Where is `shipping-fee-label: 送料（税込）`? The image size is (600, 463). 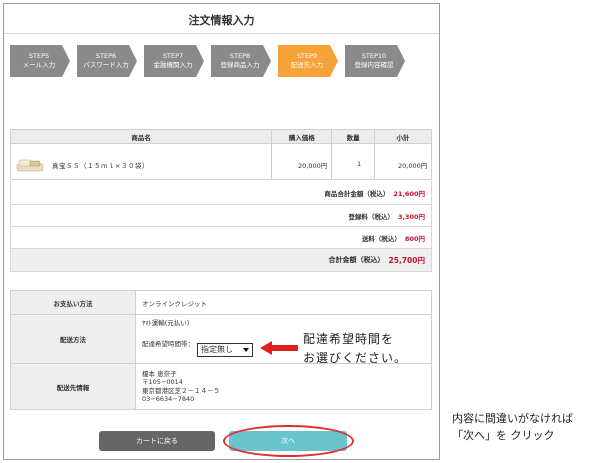 shipping-fee-label: 送料（税込） is located at coordinates (381, 238).